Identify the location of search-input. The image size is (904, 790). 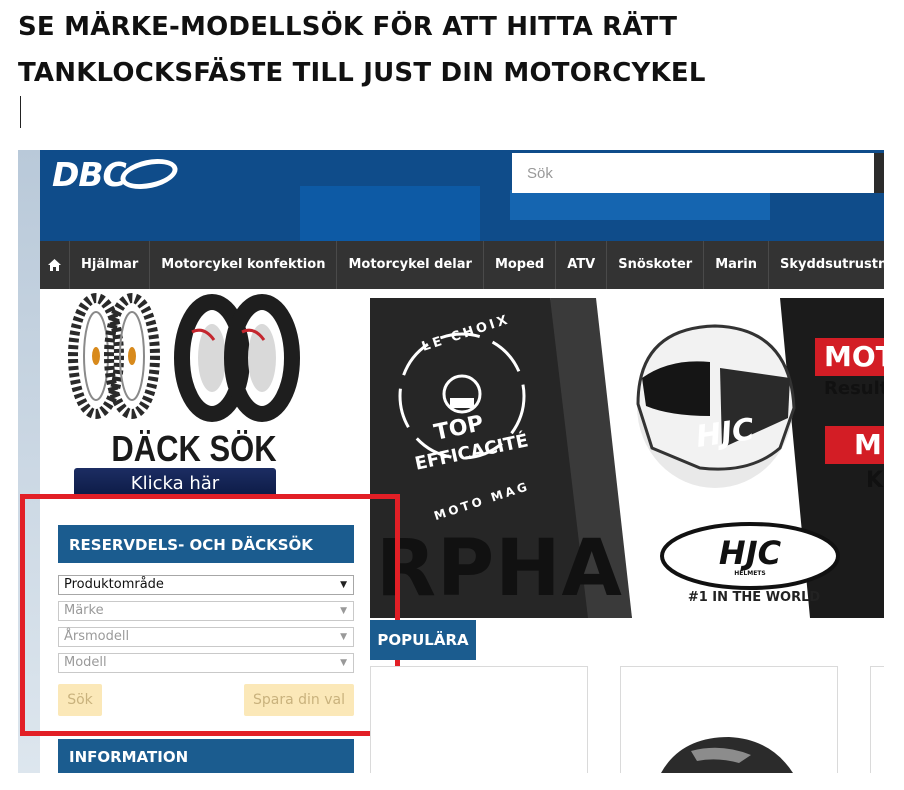
(693, 173).